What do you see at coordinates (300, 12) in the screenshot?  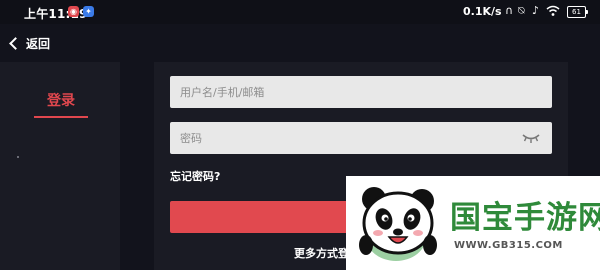 I see `status-bar: 上午11:19 ◉ ✦ 0.1K/s ∩ ⍉ ♪ 61` at bounding box center [300, 12].